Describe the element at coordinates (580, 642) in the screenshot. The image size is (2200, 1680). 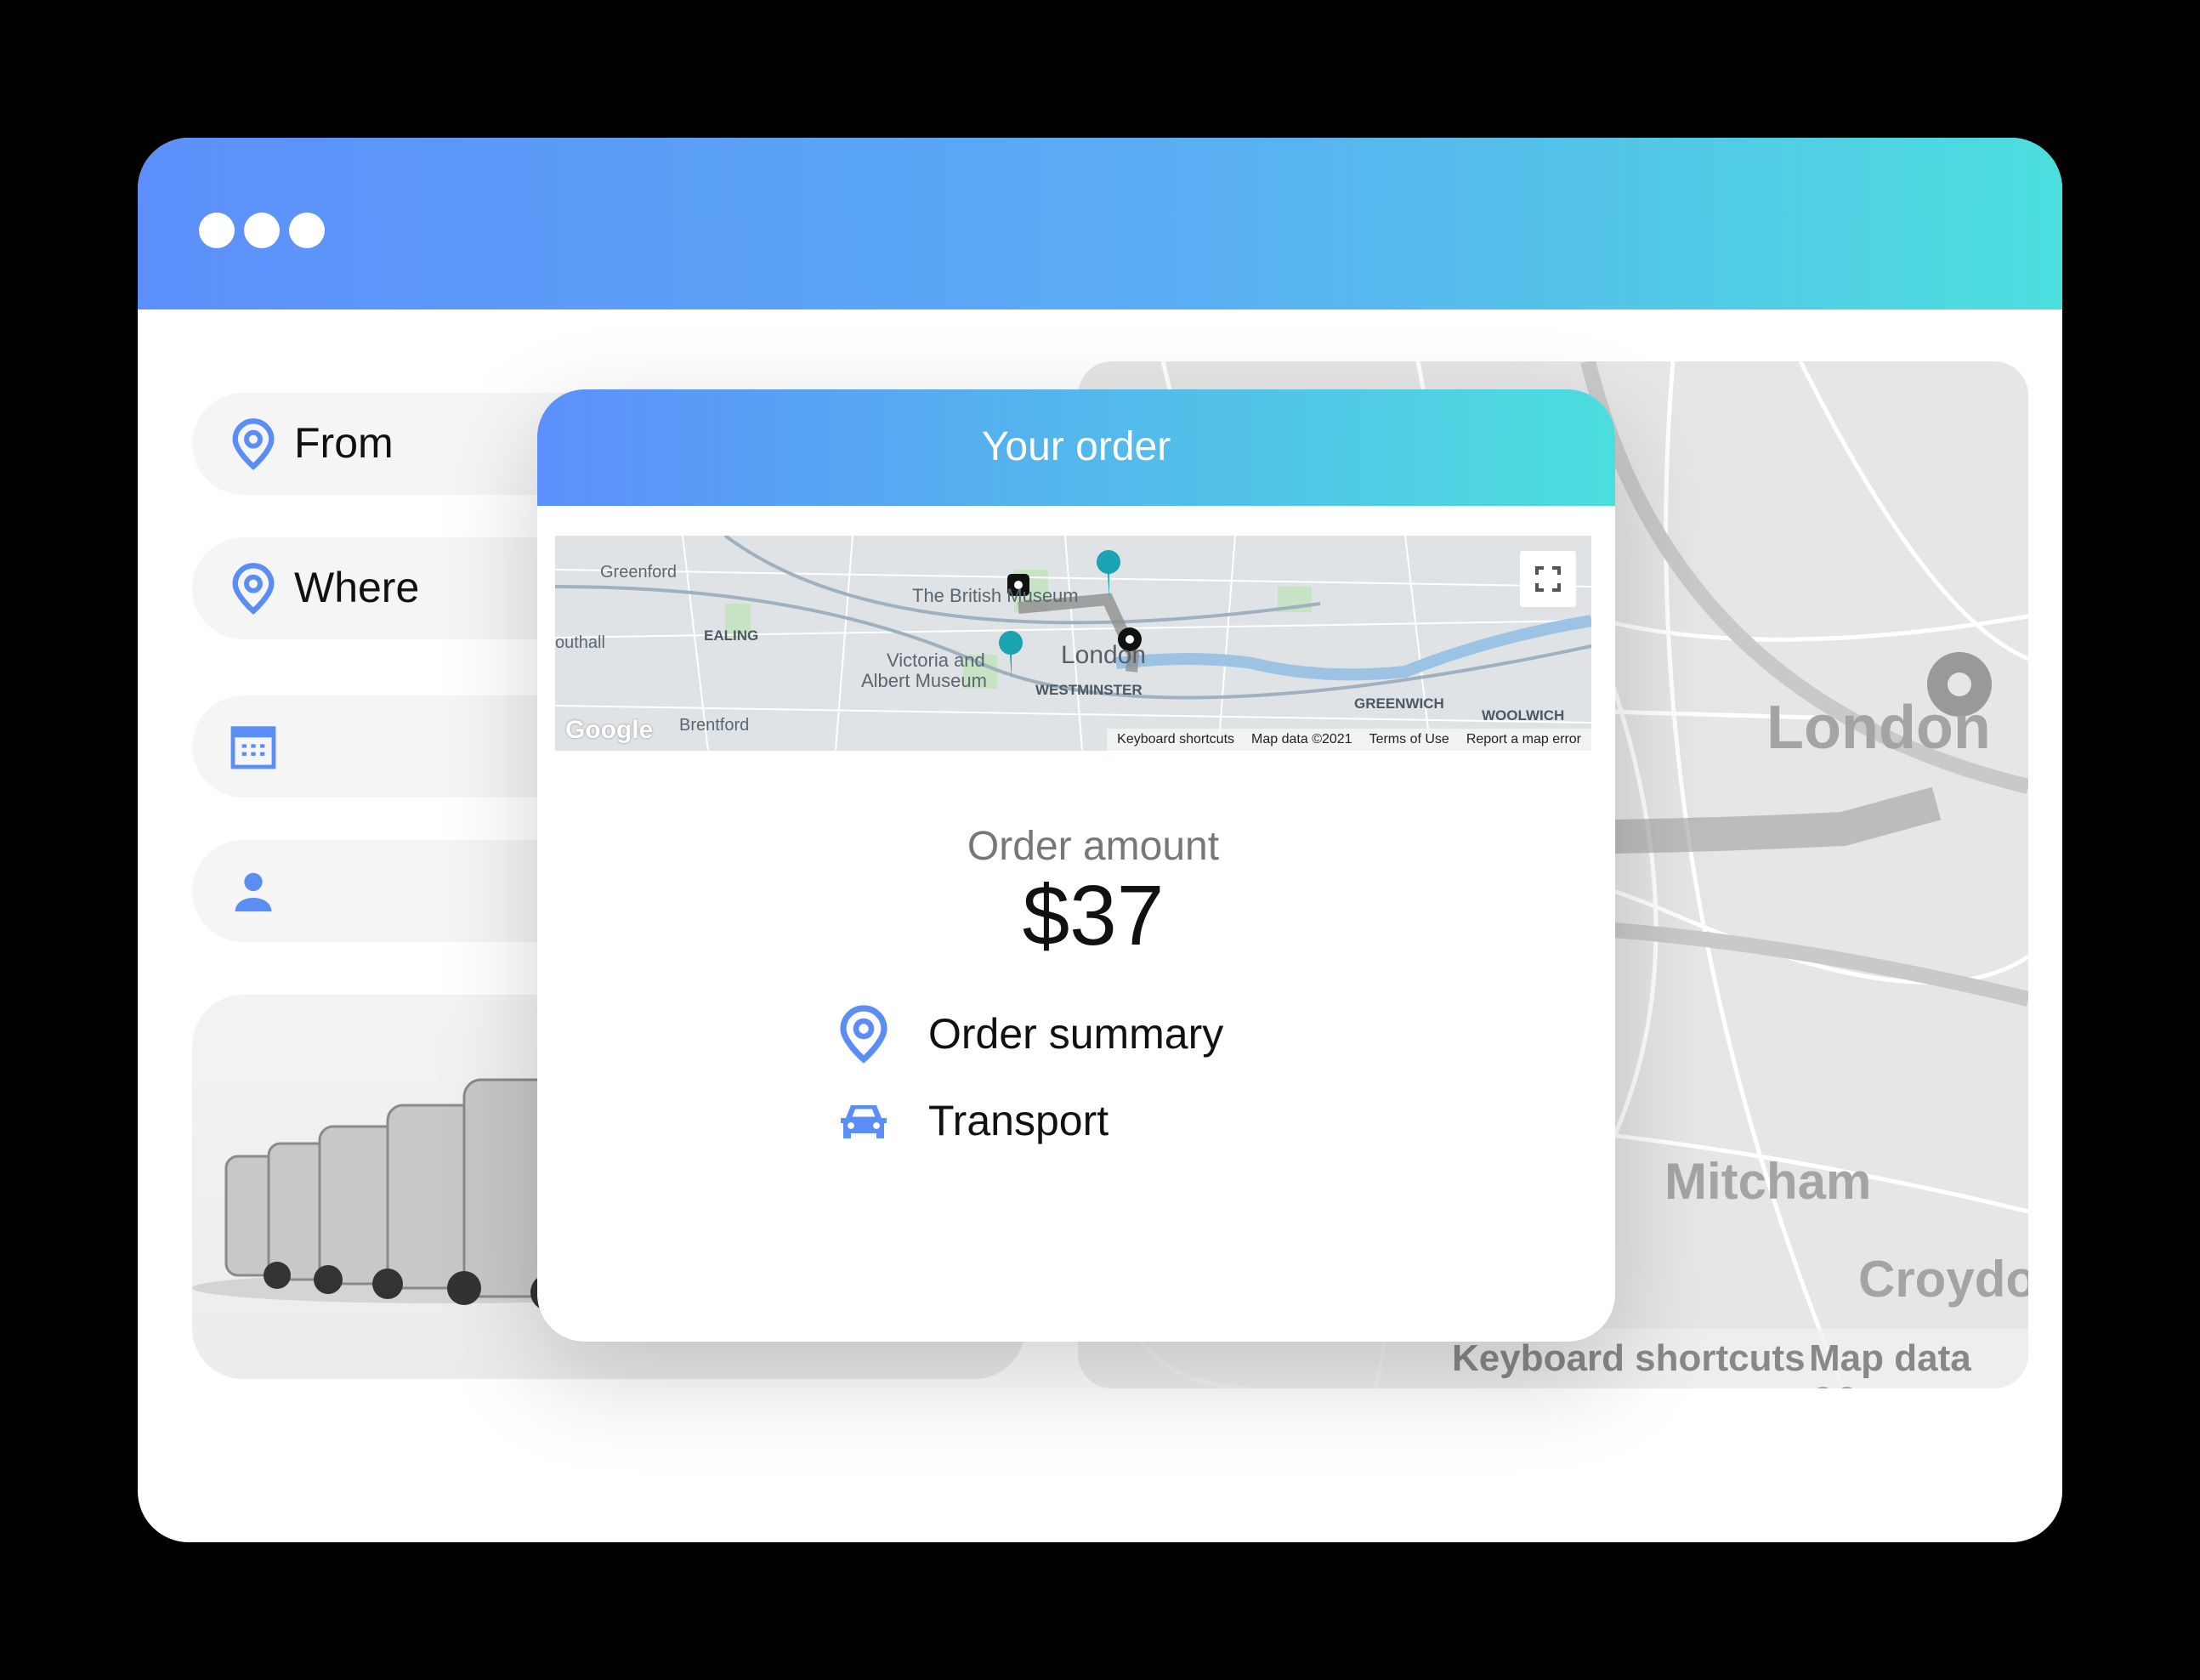
I see `map-label: outhall` at that location.